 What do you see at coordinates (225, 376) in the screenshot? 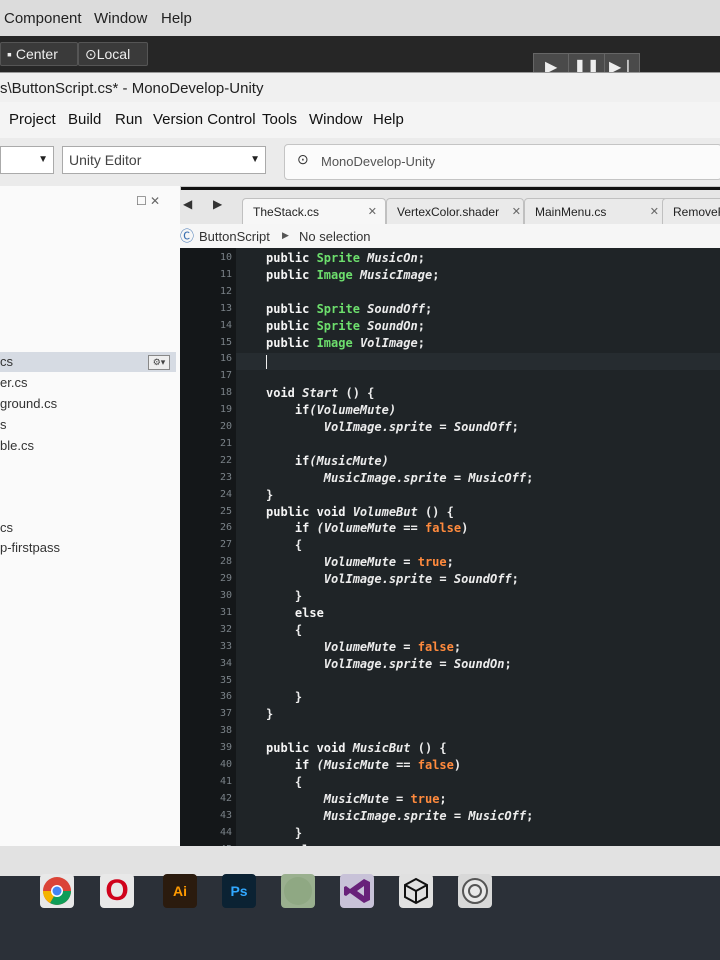
I see `line-number: 17` at bounding box center [225, 376].